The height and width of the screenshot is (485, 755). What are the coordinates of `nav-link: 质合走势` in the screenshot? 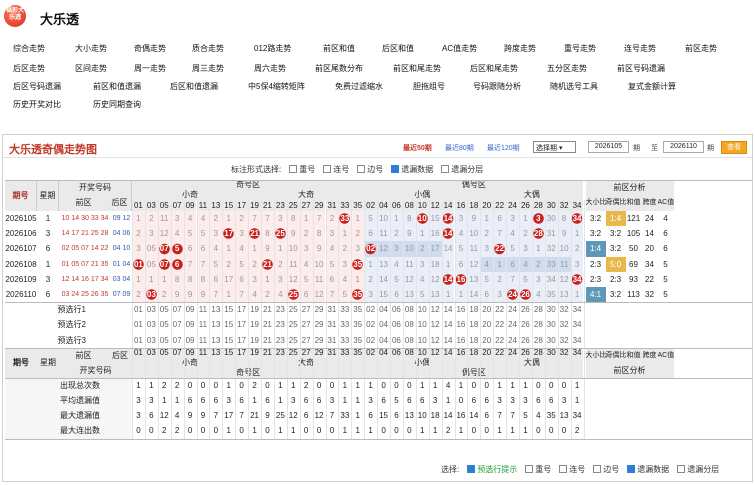 It's located at (208, 48).